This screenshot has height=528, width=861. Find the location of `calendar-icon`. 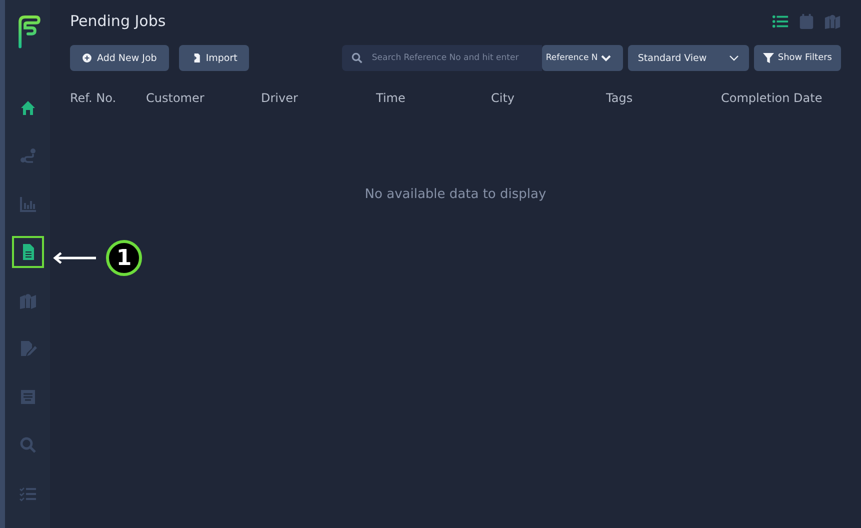

calendar-icon is located at coordinates (806, 21).